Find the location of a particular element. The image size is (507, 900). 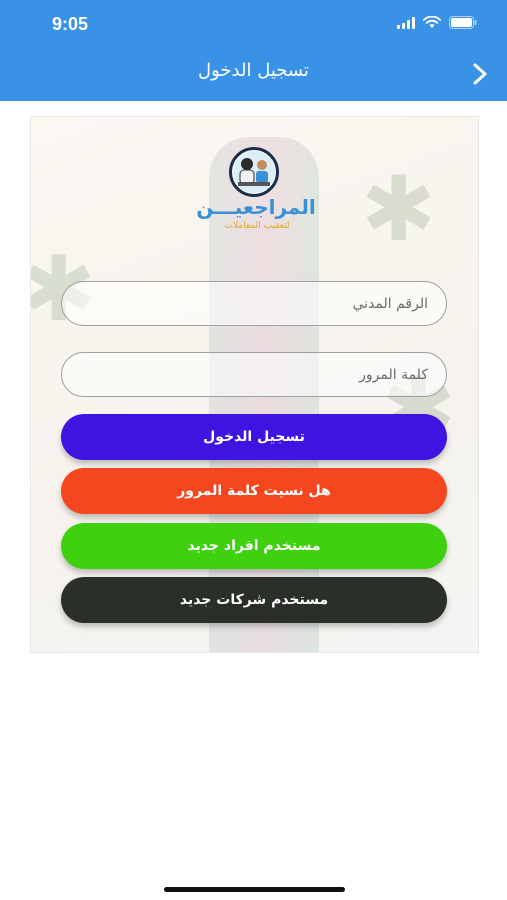

civil-id-placeholder: الرقم المدني is located at coordinates (390, 303).